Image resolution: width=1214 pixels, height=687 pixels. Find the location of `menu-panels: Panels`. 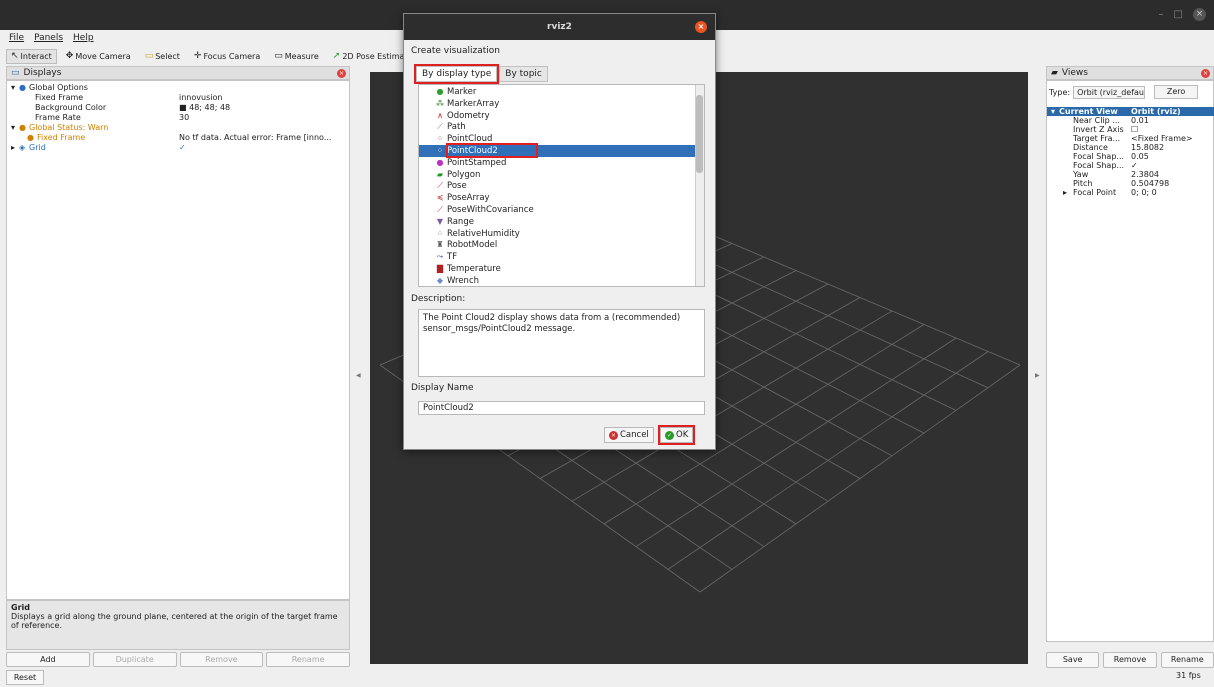

menu-panels: Panels is located at coordinates (48, 38).